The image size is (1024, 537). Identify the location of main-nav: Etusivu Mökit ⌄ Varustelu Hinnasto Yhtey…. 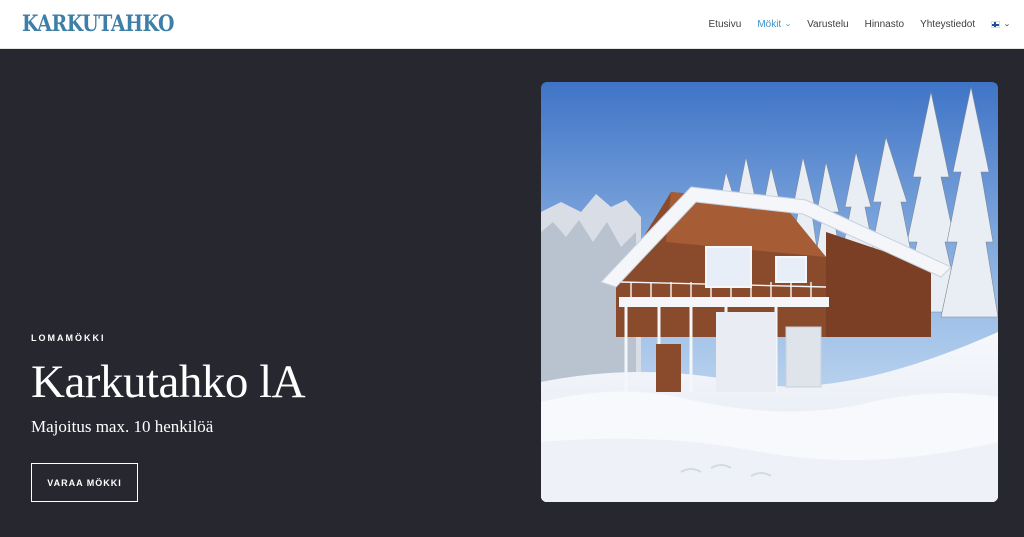
(860, 24).